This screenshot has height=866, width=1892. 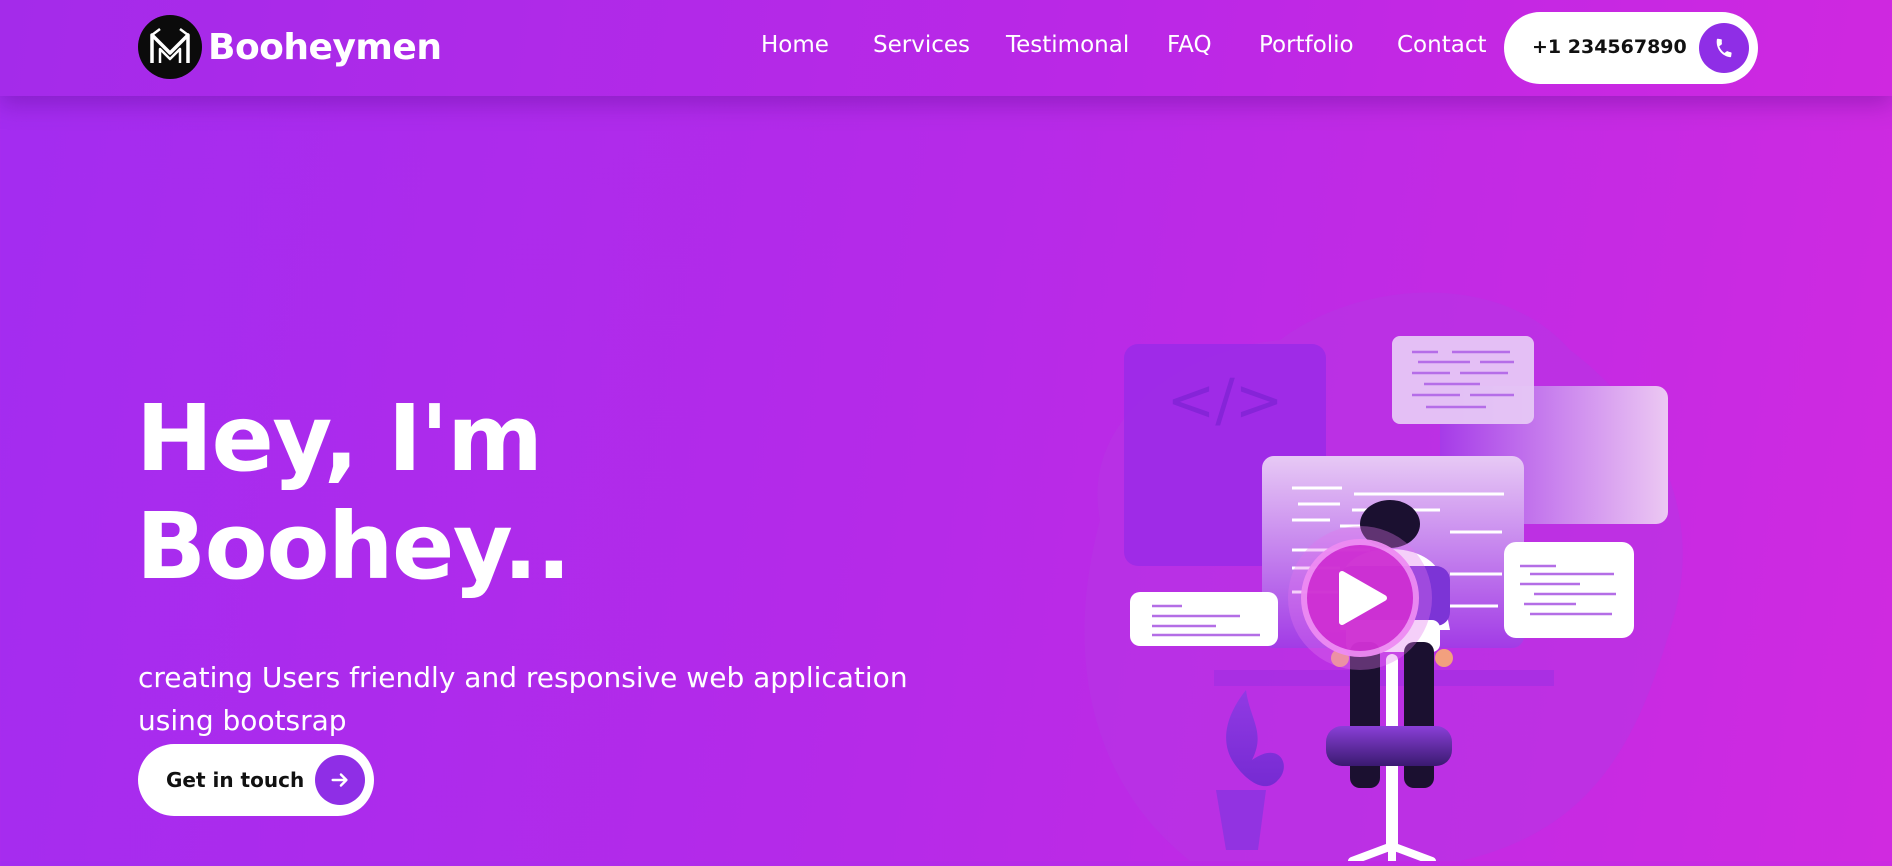 I want to click on nav-contact: Contact, so click(x=1441, y=45).